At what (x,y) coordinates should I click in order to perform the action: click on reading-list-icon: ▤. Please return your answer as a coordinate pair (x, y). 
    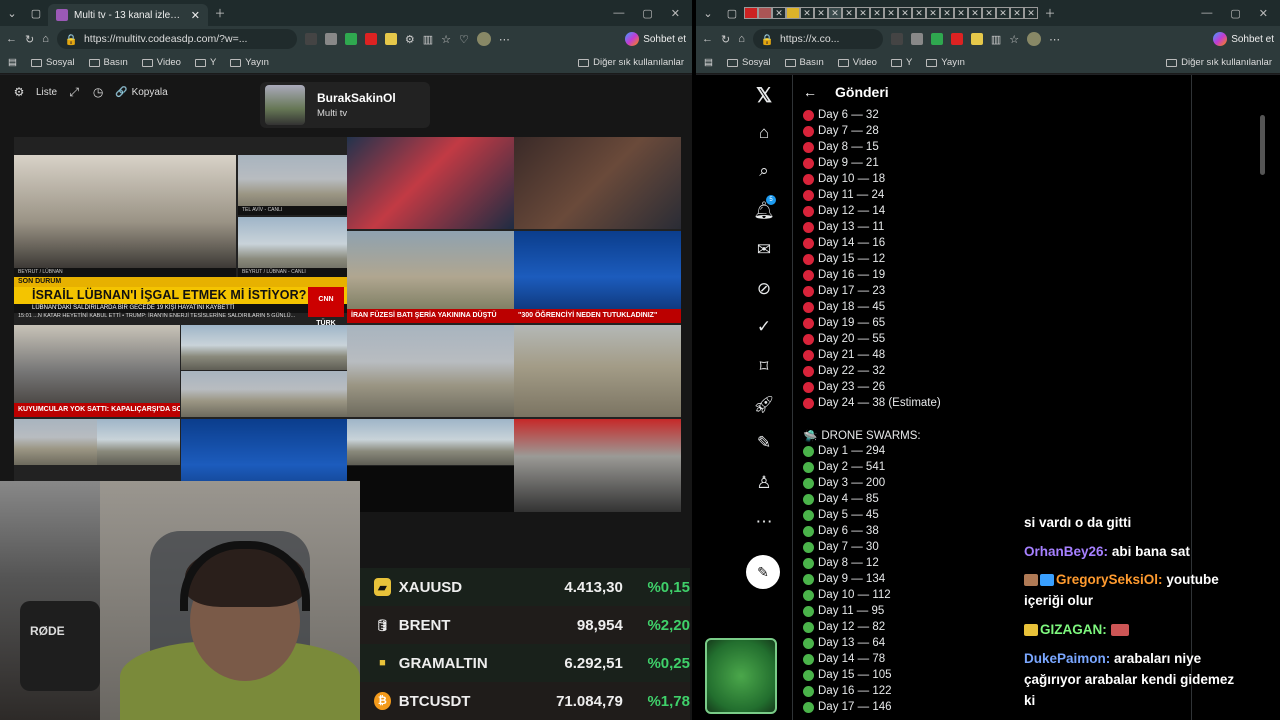
    Looking at the image, I should click on (12, 62).